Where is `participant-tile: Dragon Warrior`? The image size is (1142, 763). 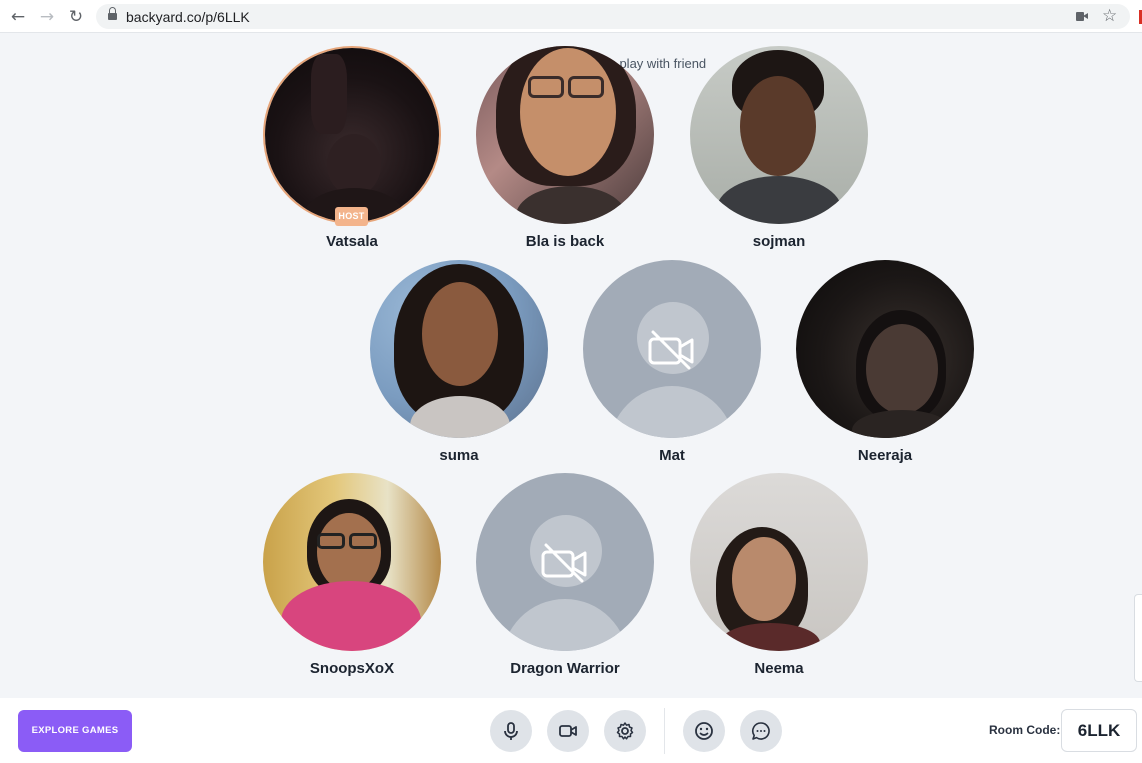 participant-tile: Dragon Warrior is located at coordinates (565, 575).